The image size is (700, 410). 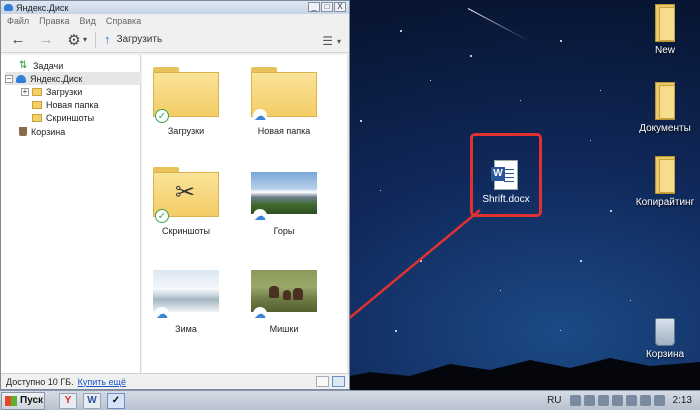 What do you see at coordinates (327, 7) in the screenshot?
I see `maximize-button: □` at bounding box center [327, 7].